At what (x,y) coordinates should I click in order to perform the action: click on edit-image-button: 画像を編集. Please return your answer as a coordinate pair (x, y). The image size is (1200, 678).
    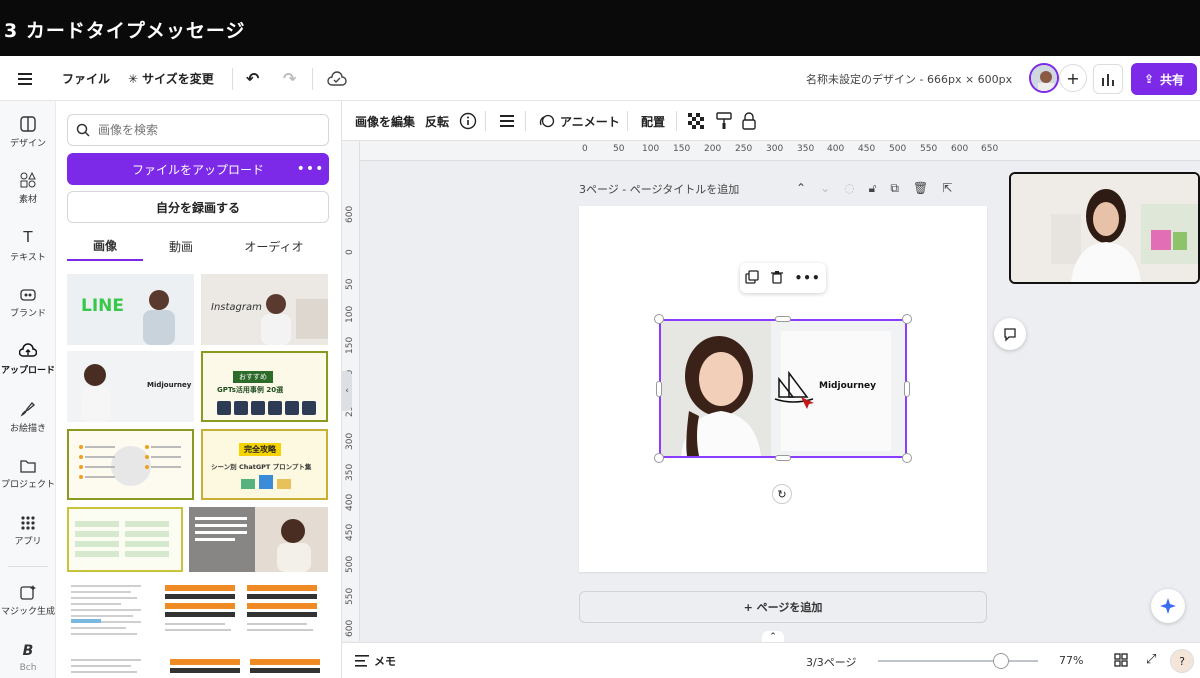
    Looking at the image, I should click on (385, 121).